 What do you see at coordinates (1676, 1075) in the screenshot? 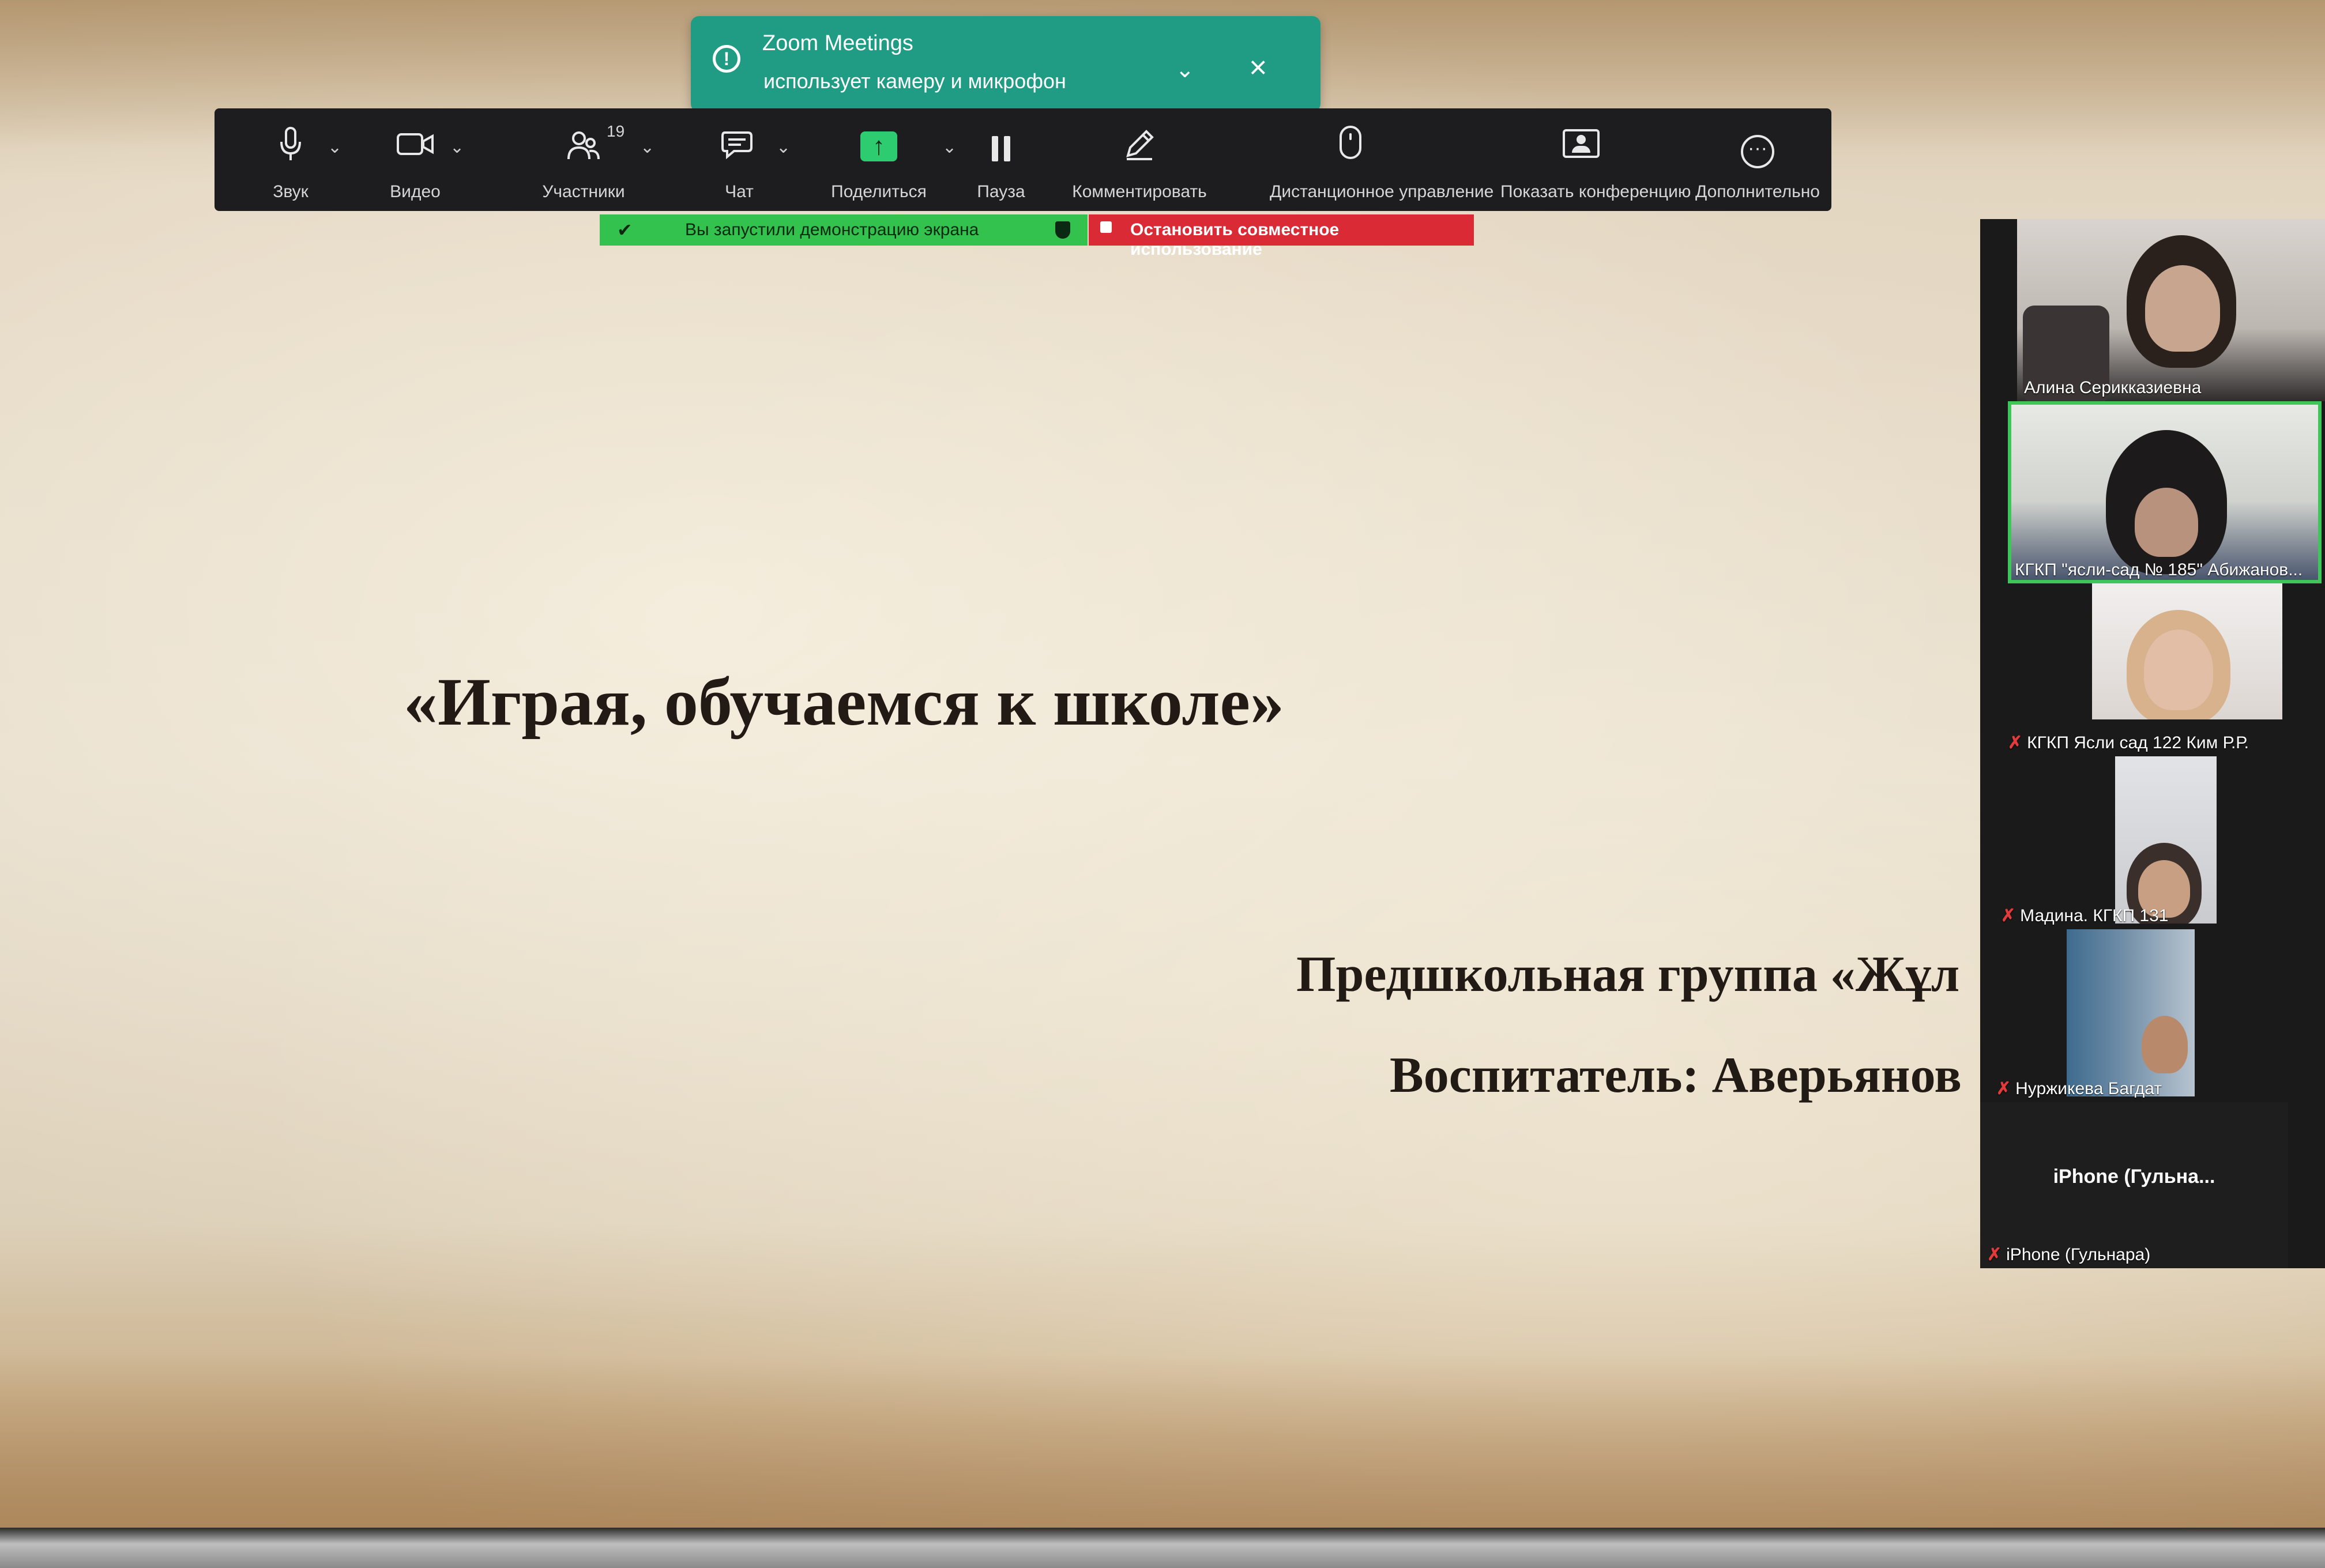
I see `slide-teacher-line: Воспитатель: Аверьянов` at bounding box center [1676, 1075].